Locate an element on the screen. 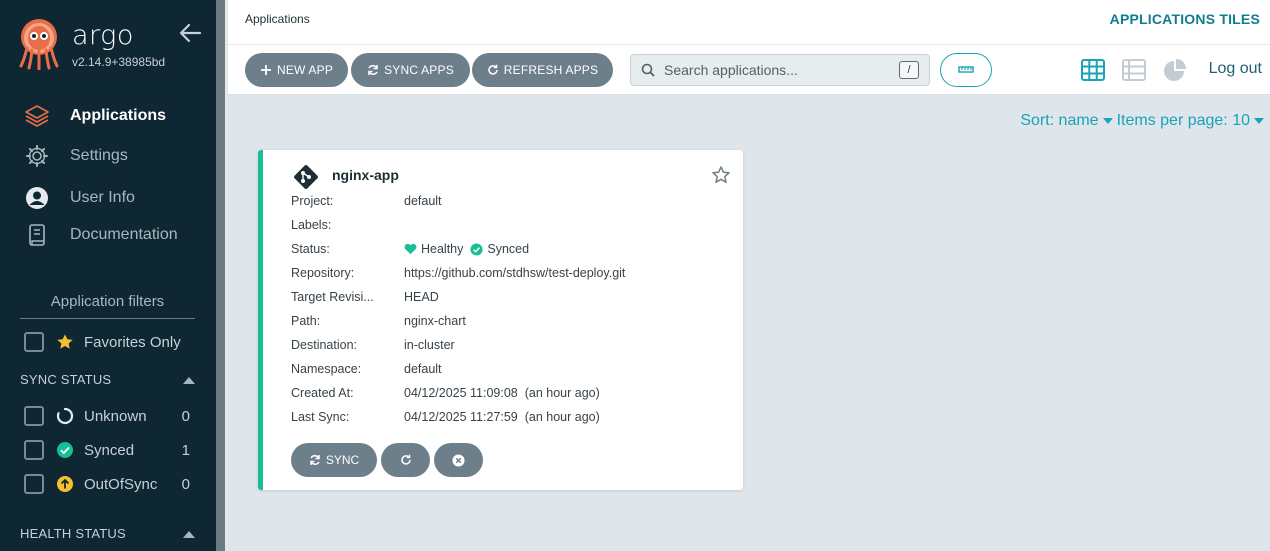 The width and height of the screenshot is (1270, 551). filter-synced: Synced 1 is located at coordinates (107, 450).